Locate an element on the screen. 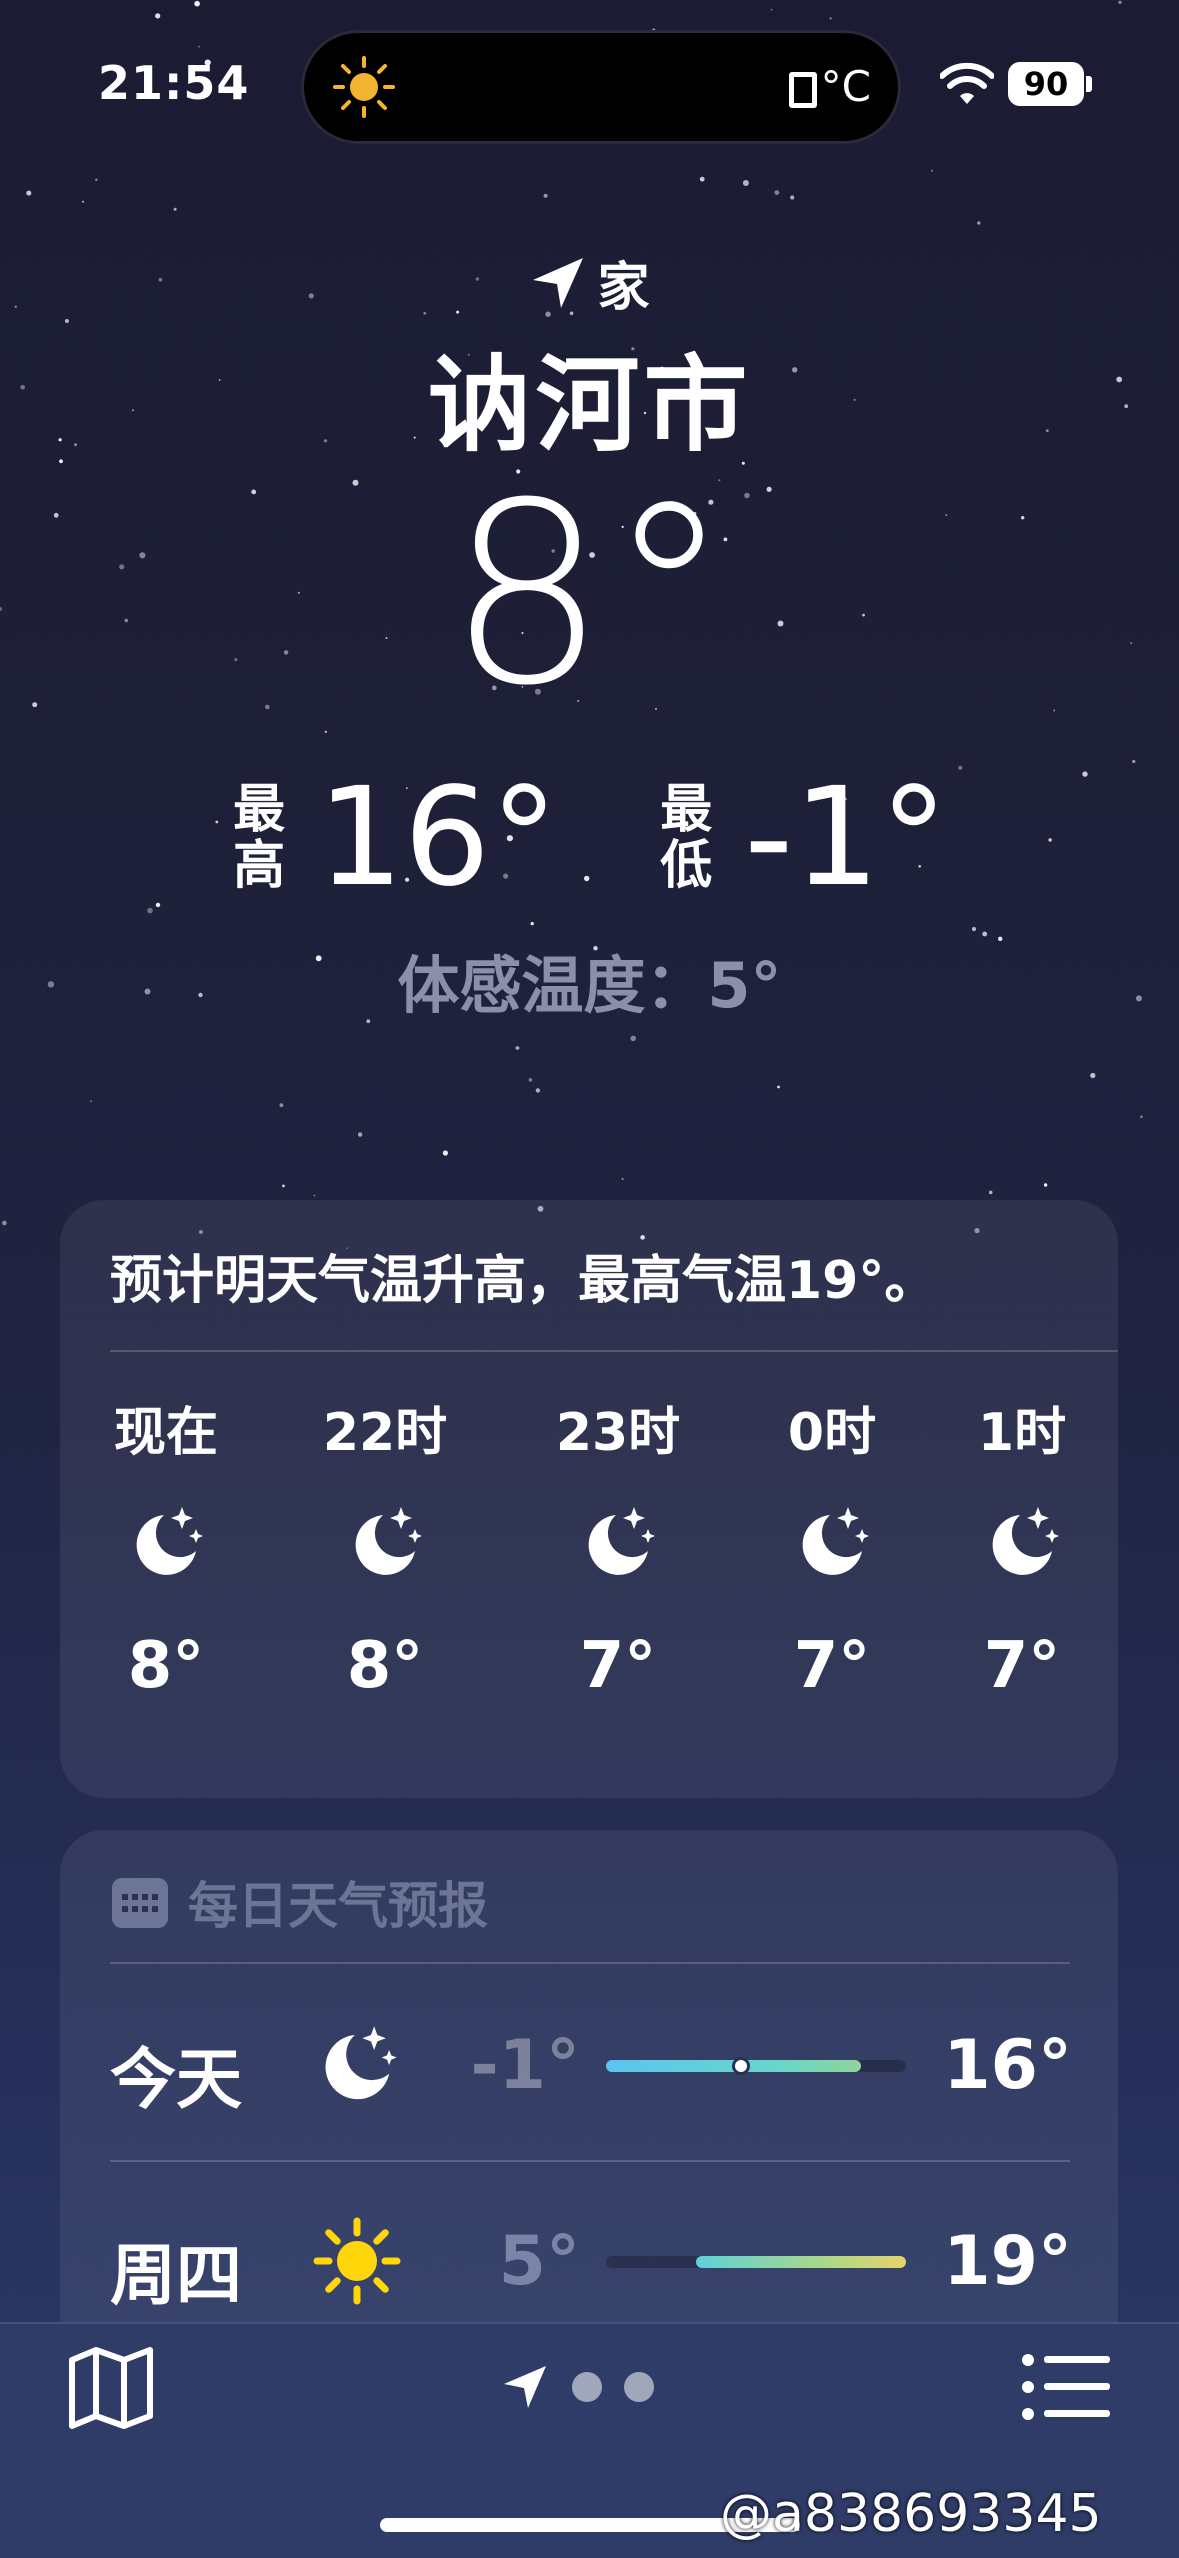 This screenshot has width=1179, height=2558. high-label: 最 高 is located at coordinates (259, 838).